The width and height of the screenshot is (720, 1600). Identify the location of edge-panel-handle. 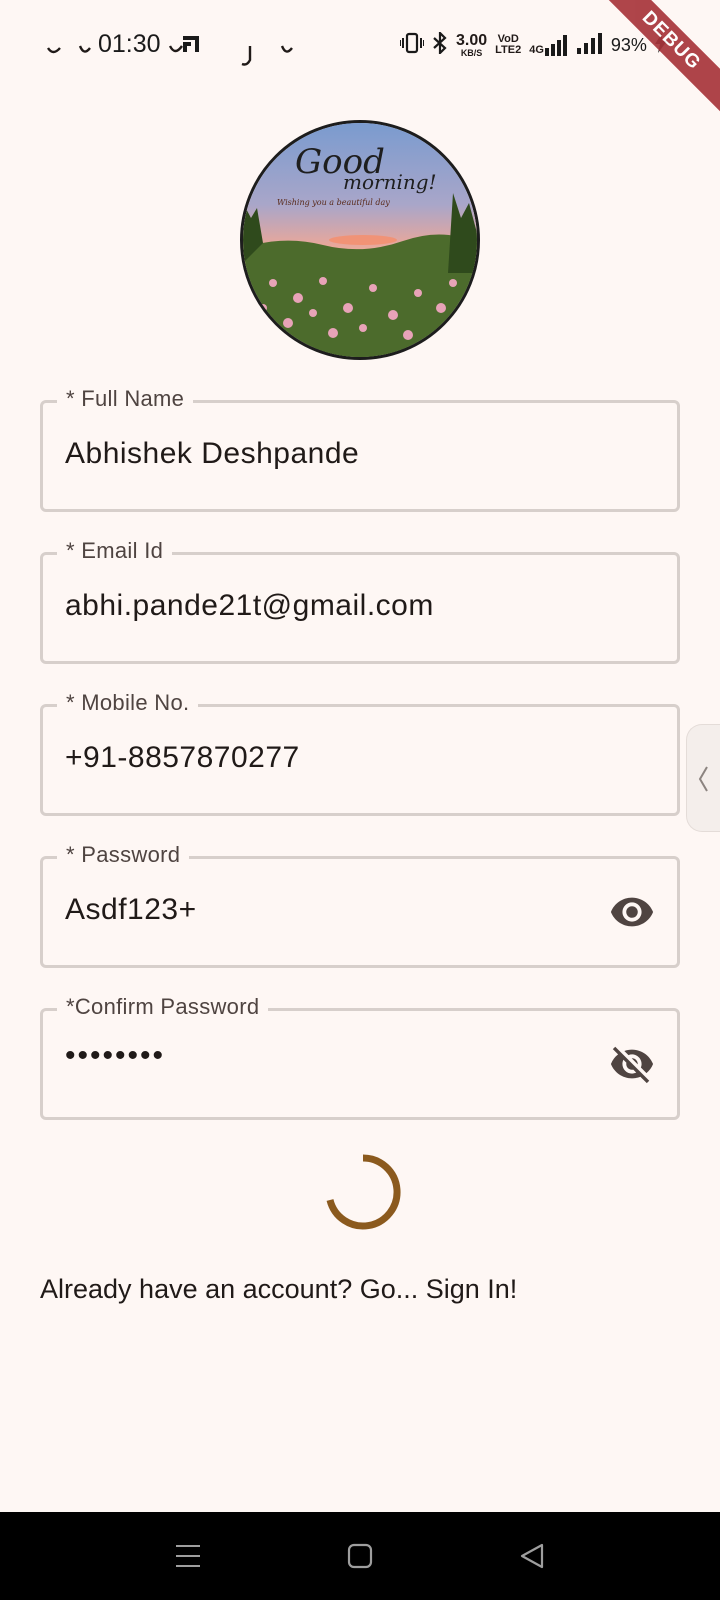
(703, 778).